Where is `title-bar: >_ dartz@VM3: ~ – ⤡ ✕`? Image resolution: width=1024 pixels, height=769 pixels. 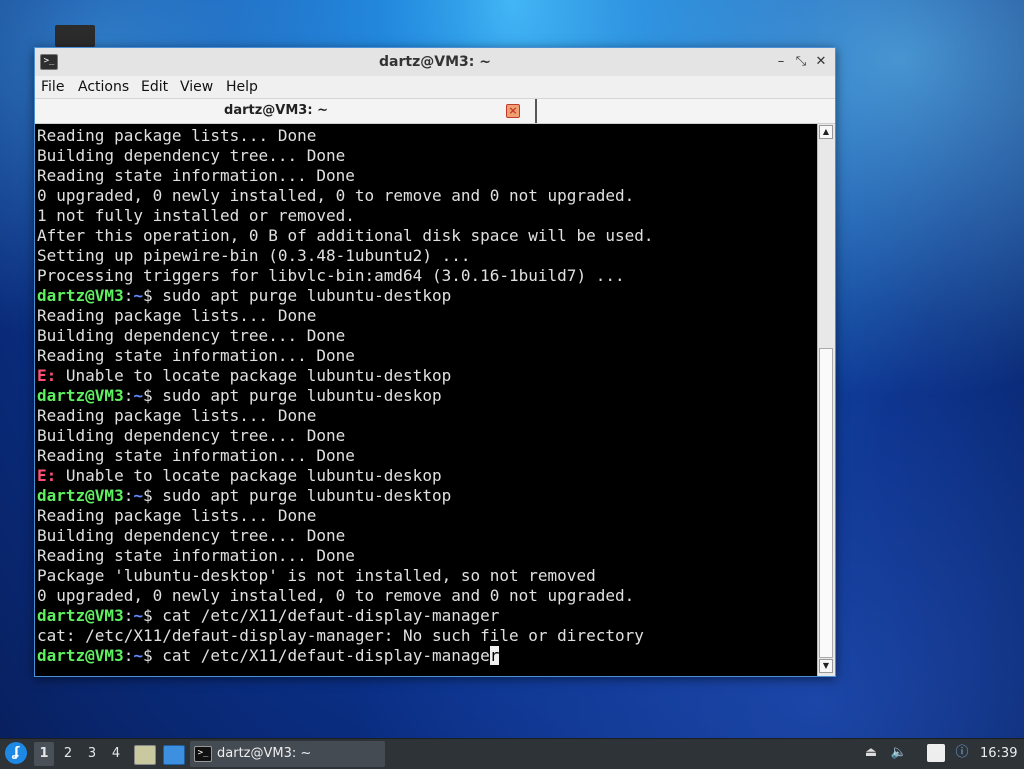
title-bar: >_ dartz@VM3: ~ – ⤡ ✕ is located at coordinates (435, 62).